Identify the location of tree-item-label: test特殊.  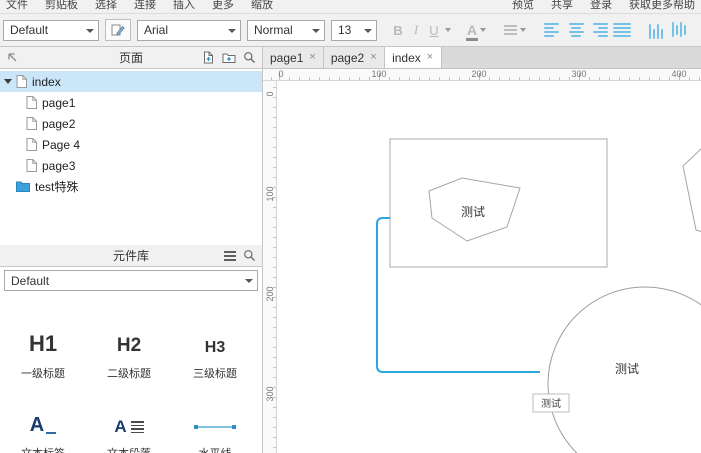
(57, 187).